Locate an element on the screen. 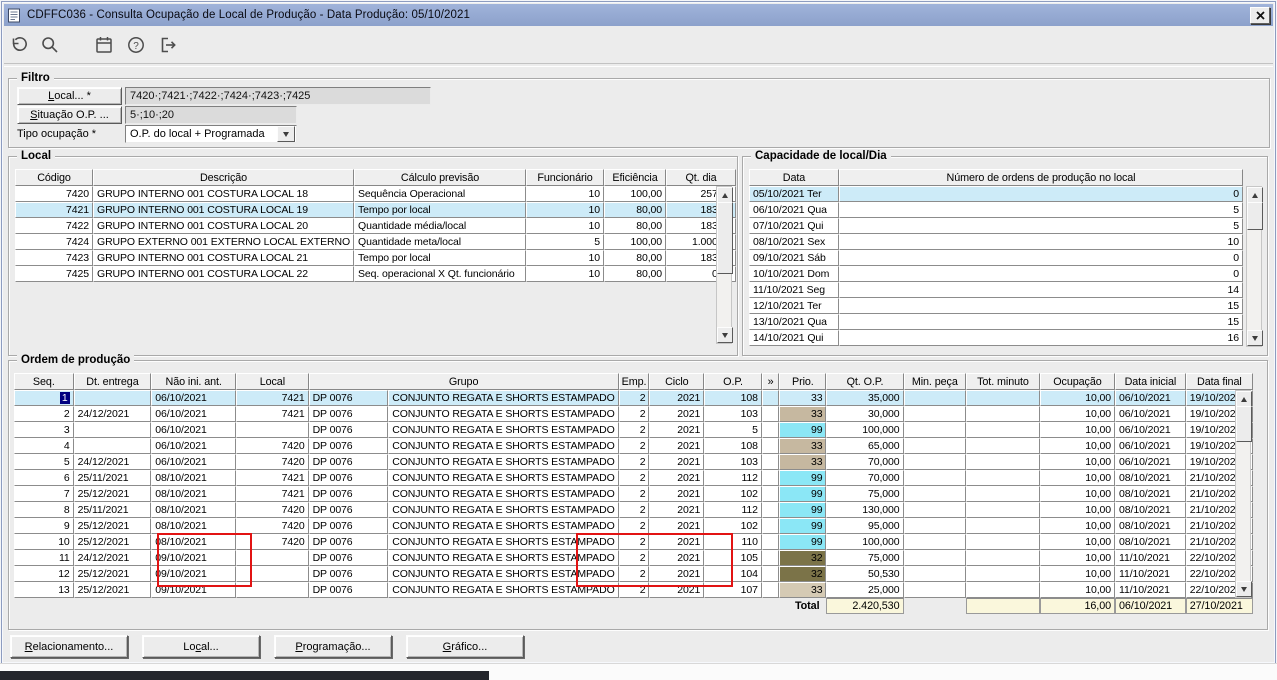 The width and height of the screenshot is (1277, 680). column-header: Data is located at coordinates (794, 177).